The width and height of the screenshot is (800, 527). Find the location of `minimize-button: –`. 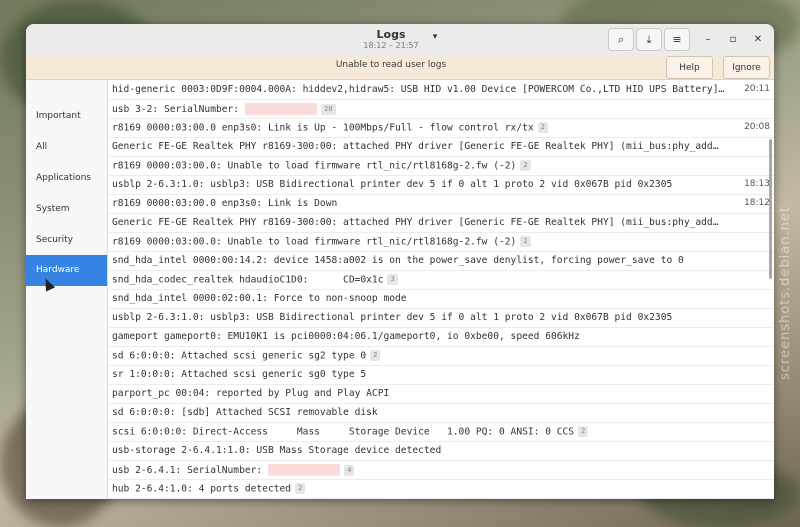

minimize-button: – is located at coordinates (708, 39).